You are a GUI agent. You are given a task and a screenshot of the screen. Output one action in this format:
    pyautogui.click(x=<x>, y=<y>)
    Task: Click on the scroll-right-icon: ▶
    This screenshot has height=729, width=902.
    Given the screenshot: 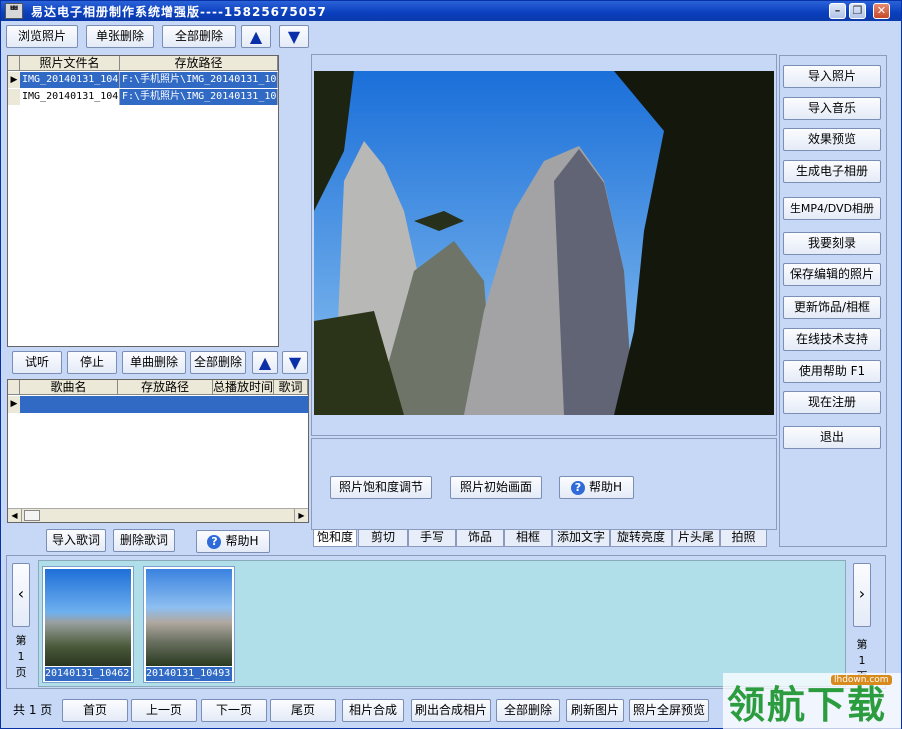 What is the action you would take?
    pyautogui.click(x=301, y=515)
    